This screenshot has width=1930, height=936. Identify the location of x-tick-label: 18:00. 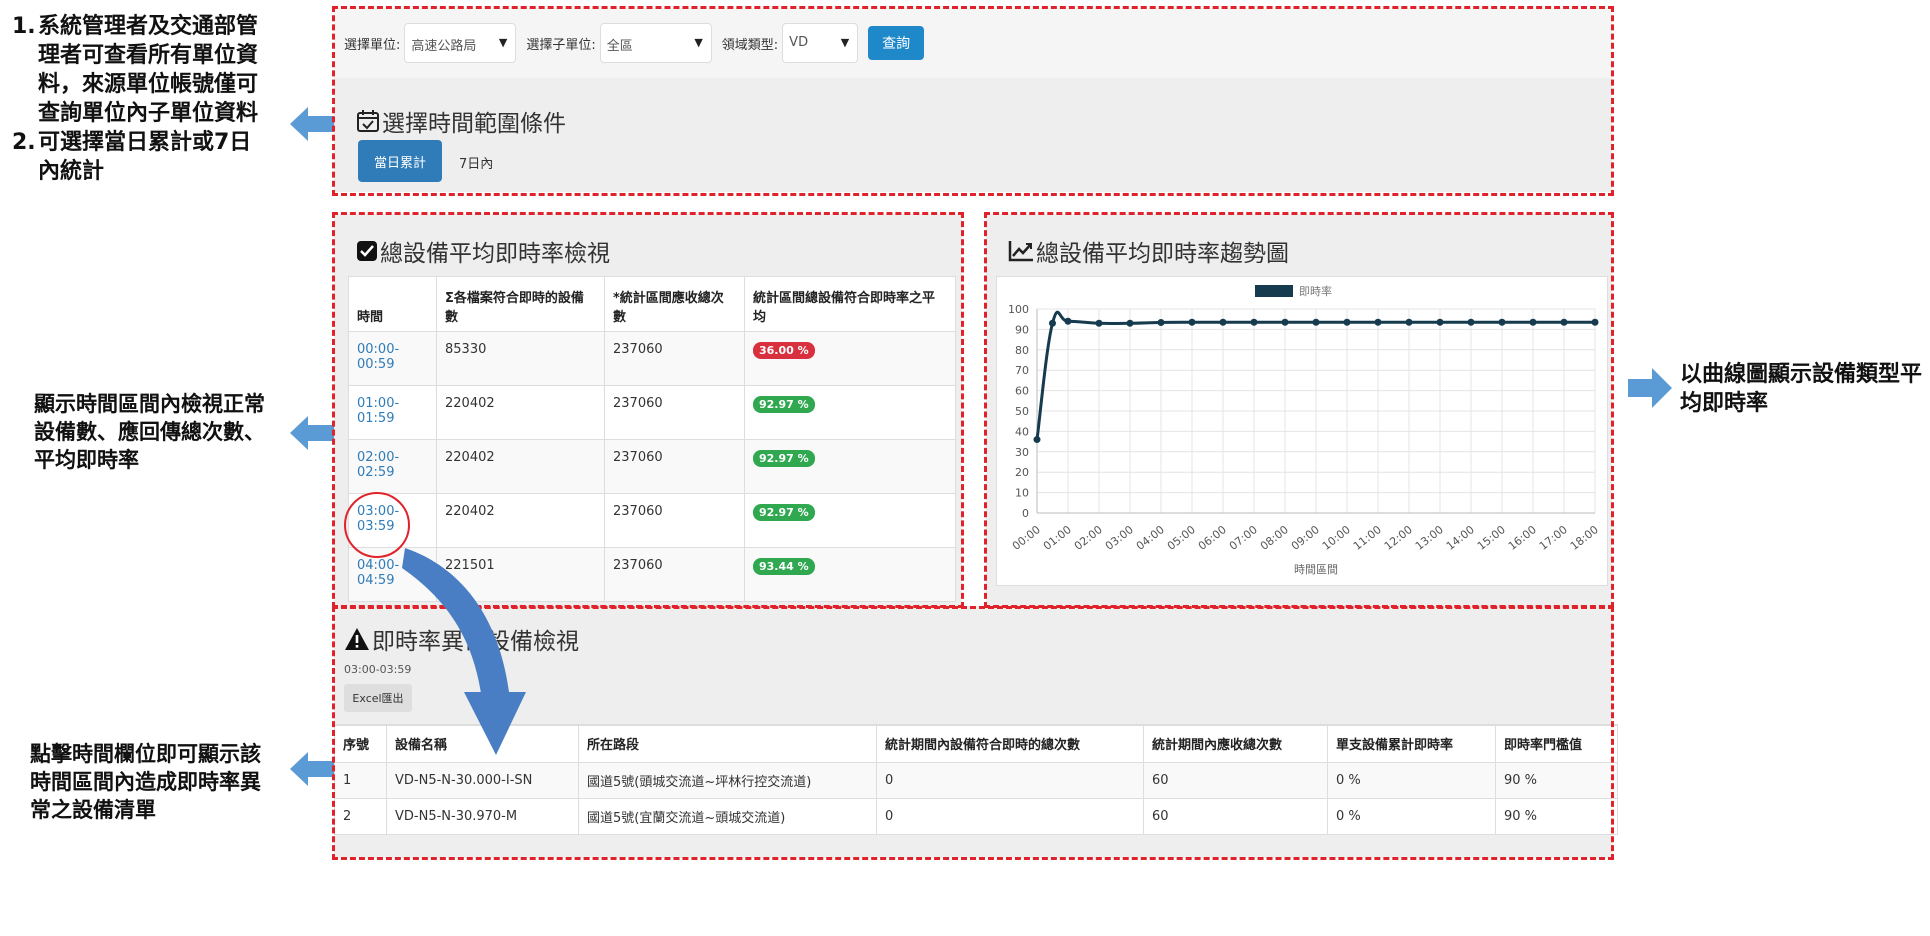
(1584, 538).